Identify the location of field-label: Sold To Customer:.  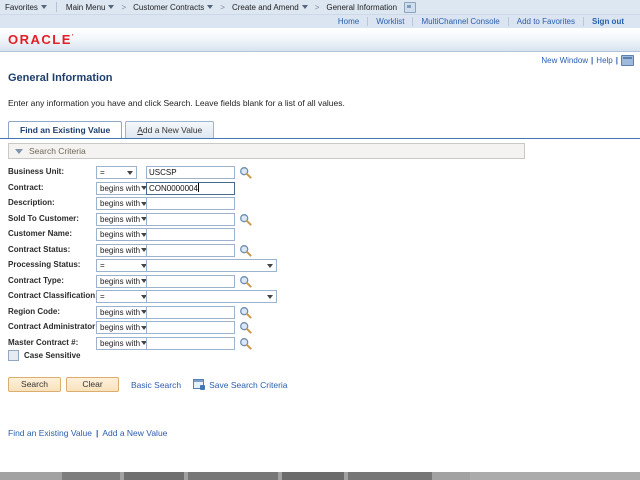
(43, 218).